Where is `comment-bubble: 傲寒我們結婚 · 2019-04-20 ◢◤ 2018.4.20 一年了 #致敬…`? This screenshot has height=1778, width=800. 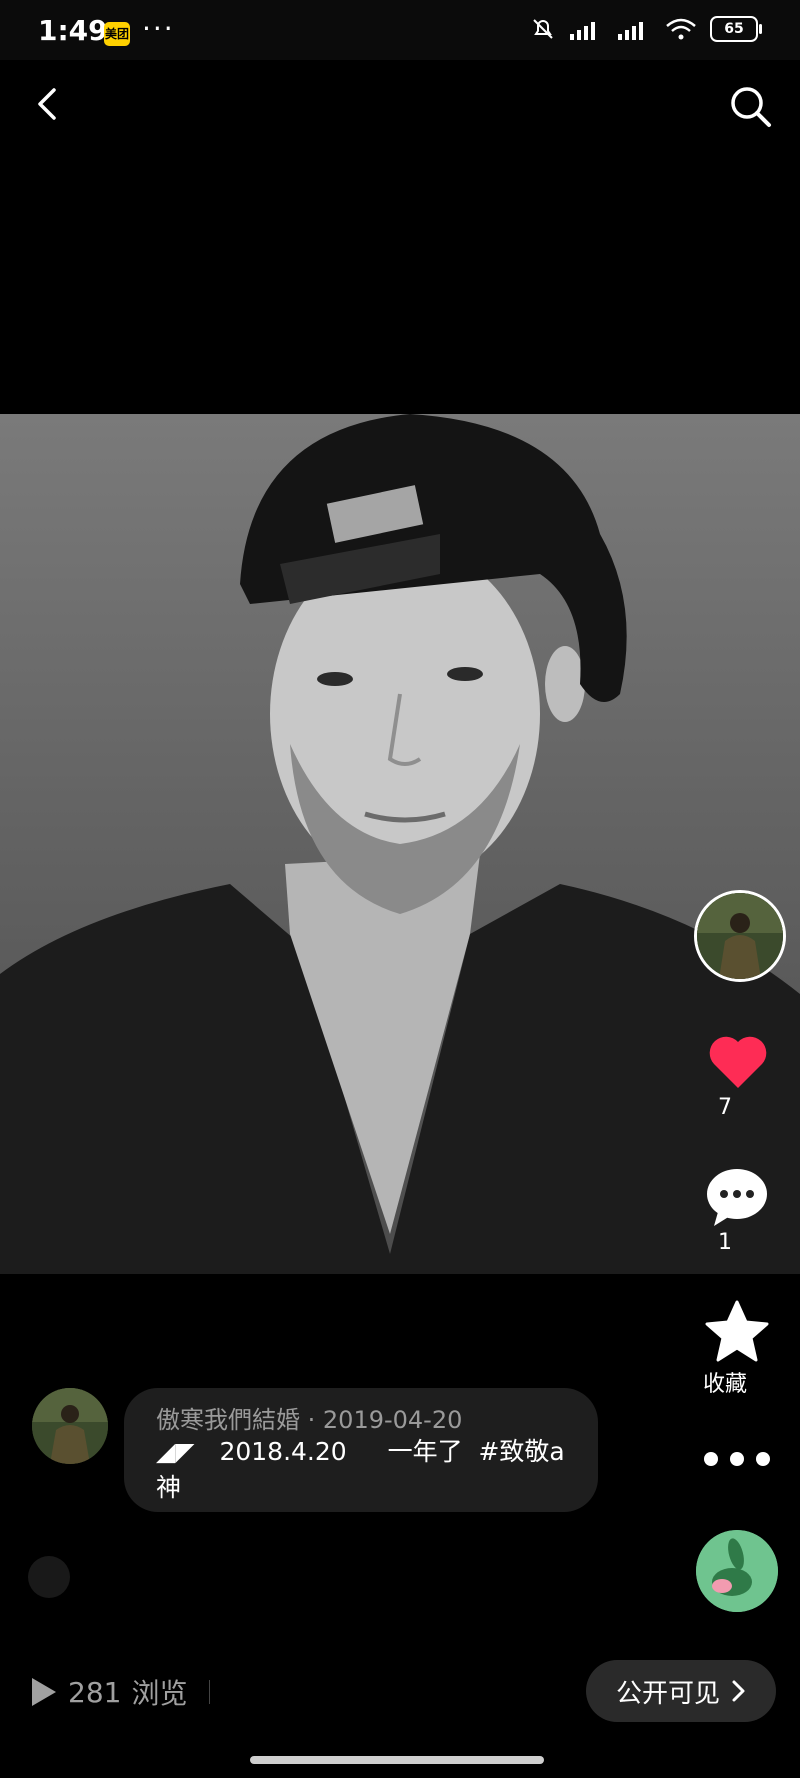
comment-bubble: 傲寒我們結婚 · 2019-04-20 ◢◤ 2018.4.20 一年了 #致敬… is located at coordinates (361, 1450).